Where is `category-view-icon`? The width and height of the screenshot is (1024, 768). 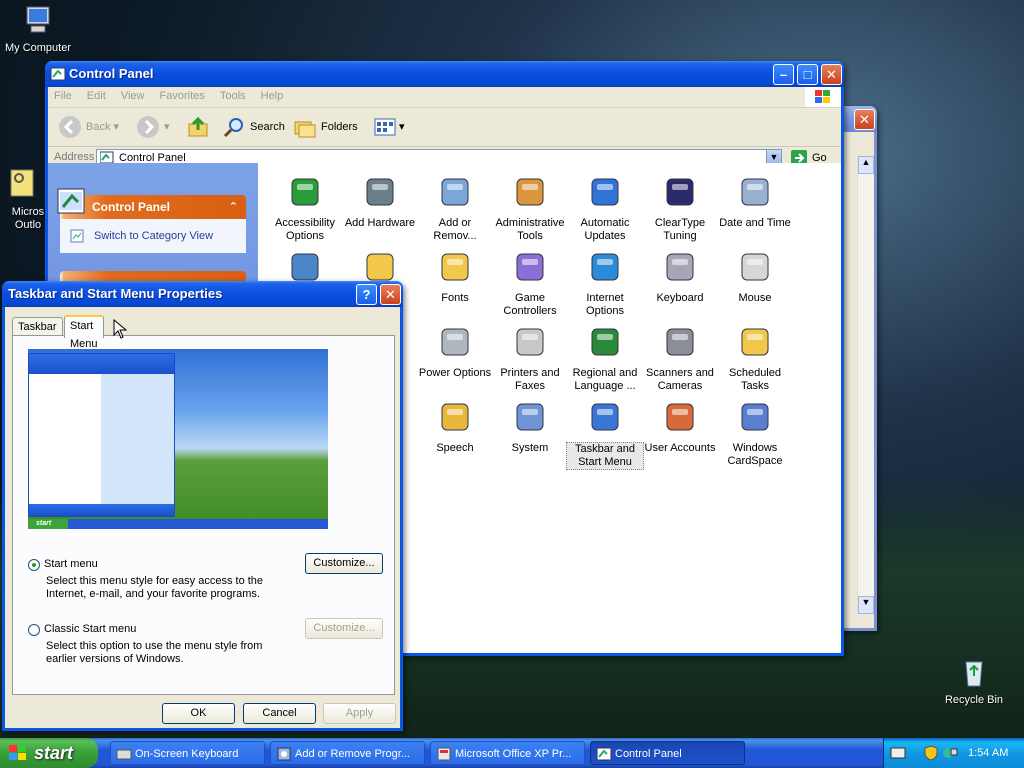 category-view-icon is located at coordinates (77, 236).